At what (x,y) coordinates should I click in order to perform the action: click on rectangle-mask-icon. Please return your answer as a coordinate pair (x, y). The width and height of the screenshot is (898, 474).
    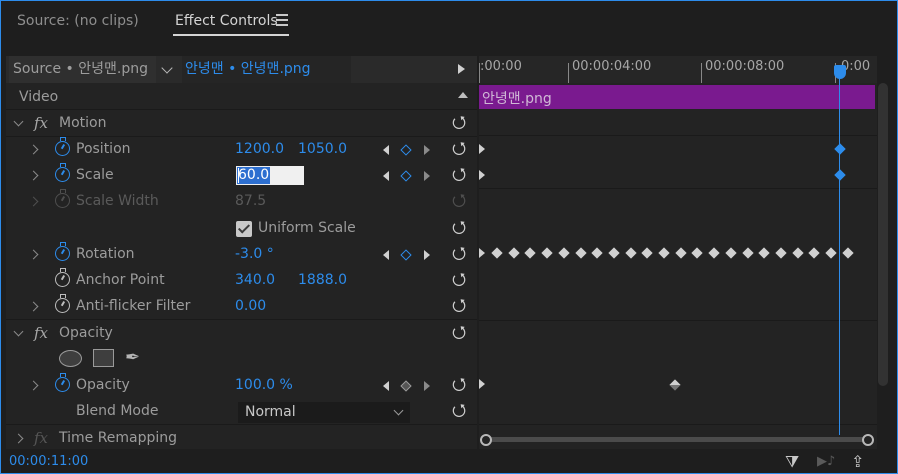
    Looking at the image, I should click on (103, 358).